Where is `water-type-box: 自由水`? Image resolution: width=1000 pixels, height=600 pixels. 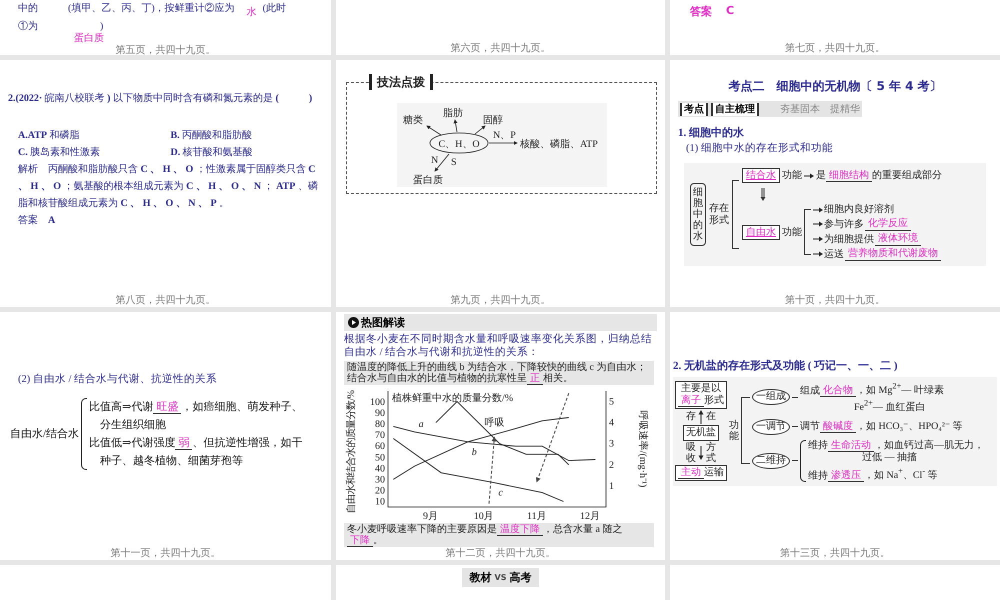 water-type-box: 自由水 is located at coordinates (761, 232).